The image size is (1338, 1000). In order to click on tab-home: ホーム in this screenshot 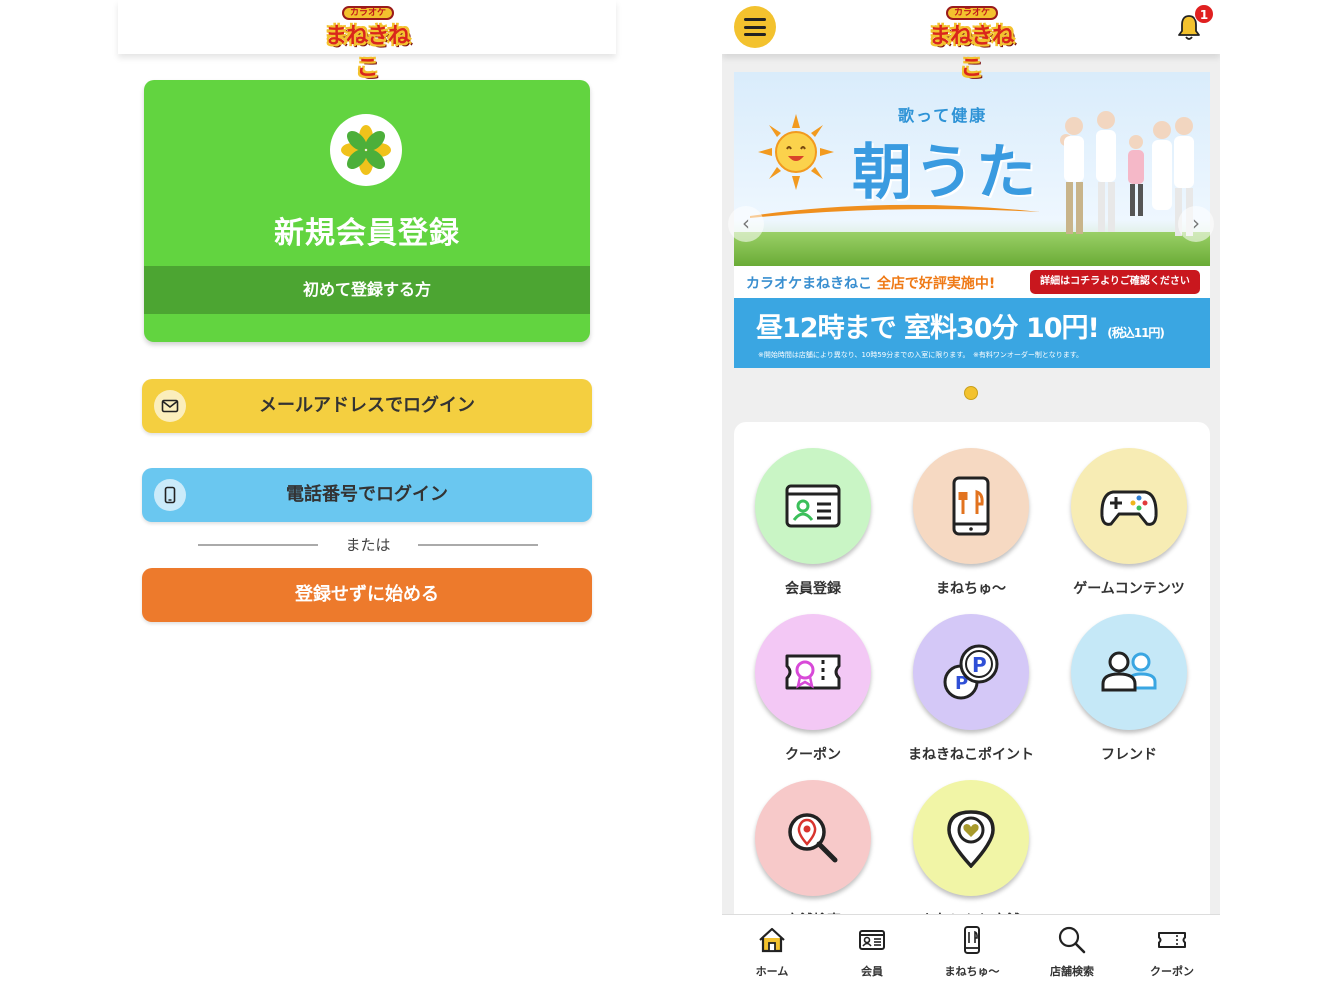, I will do `click(772, 952)`.